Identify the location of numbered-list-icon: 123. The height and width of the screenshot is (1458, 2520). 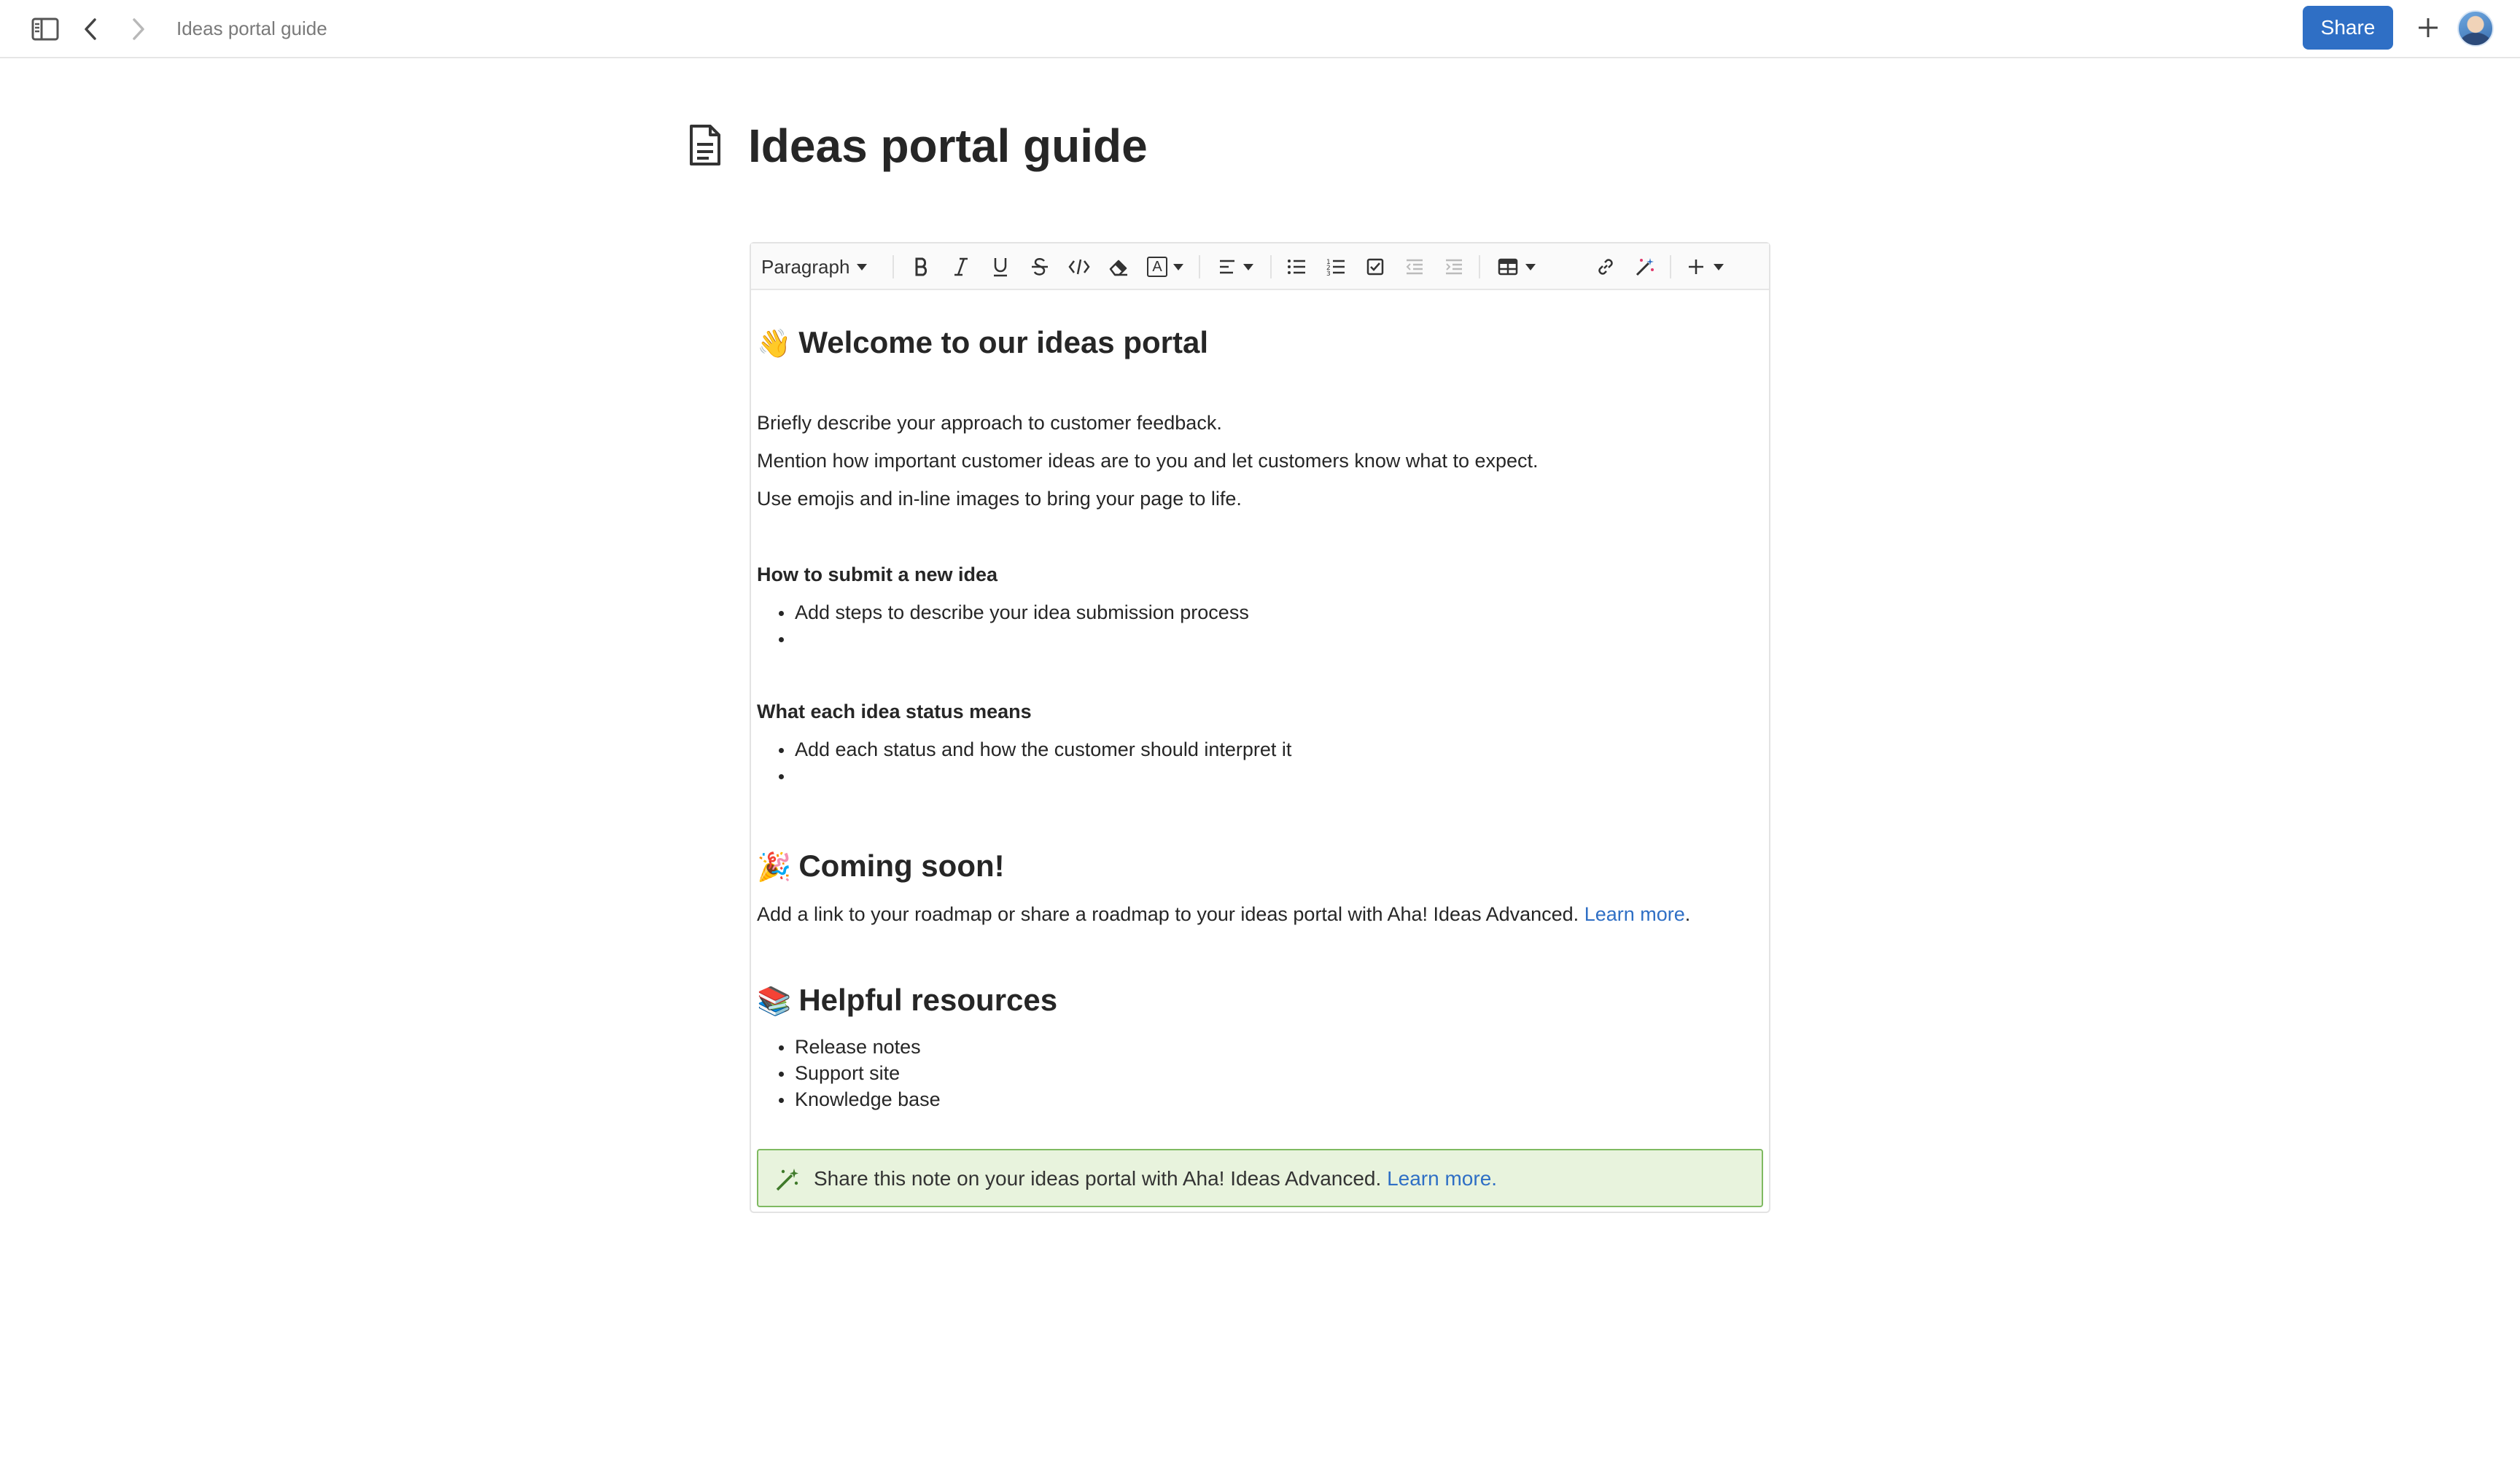
(1336, 267).